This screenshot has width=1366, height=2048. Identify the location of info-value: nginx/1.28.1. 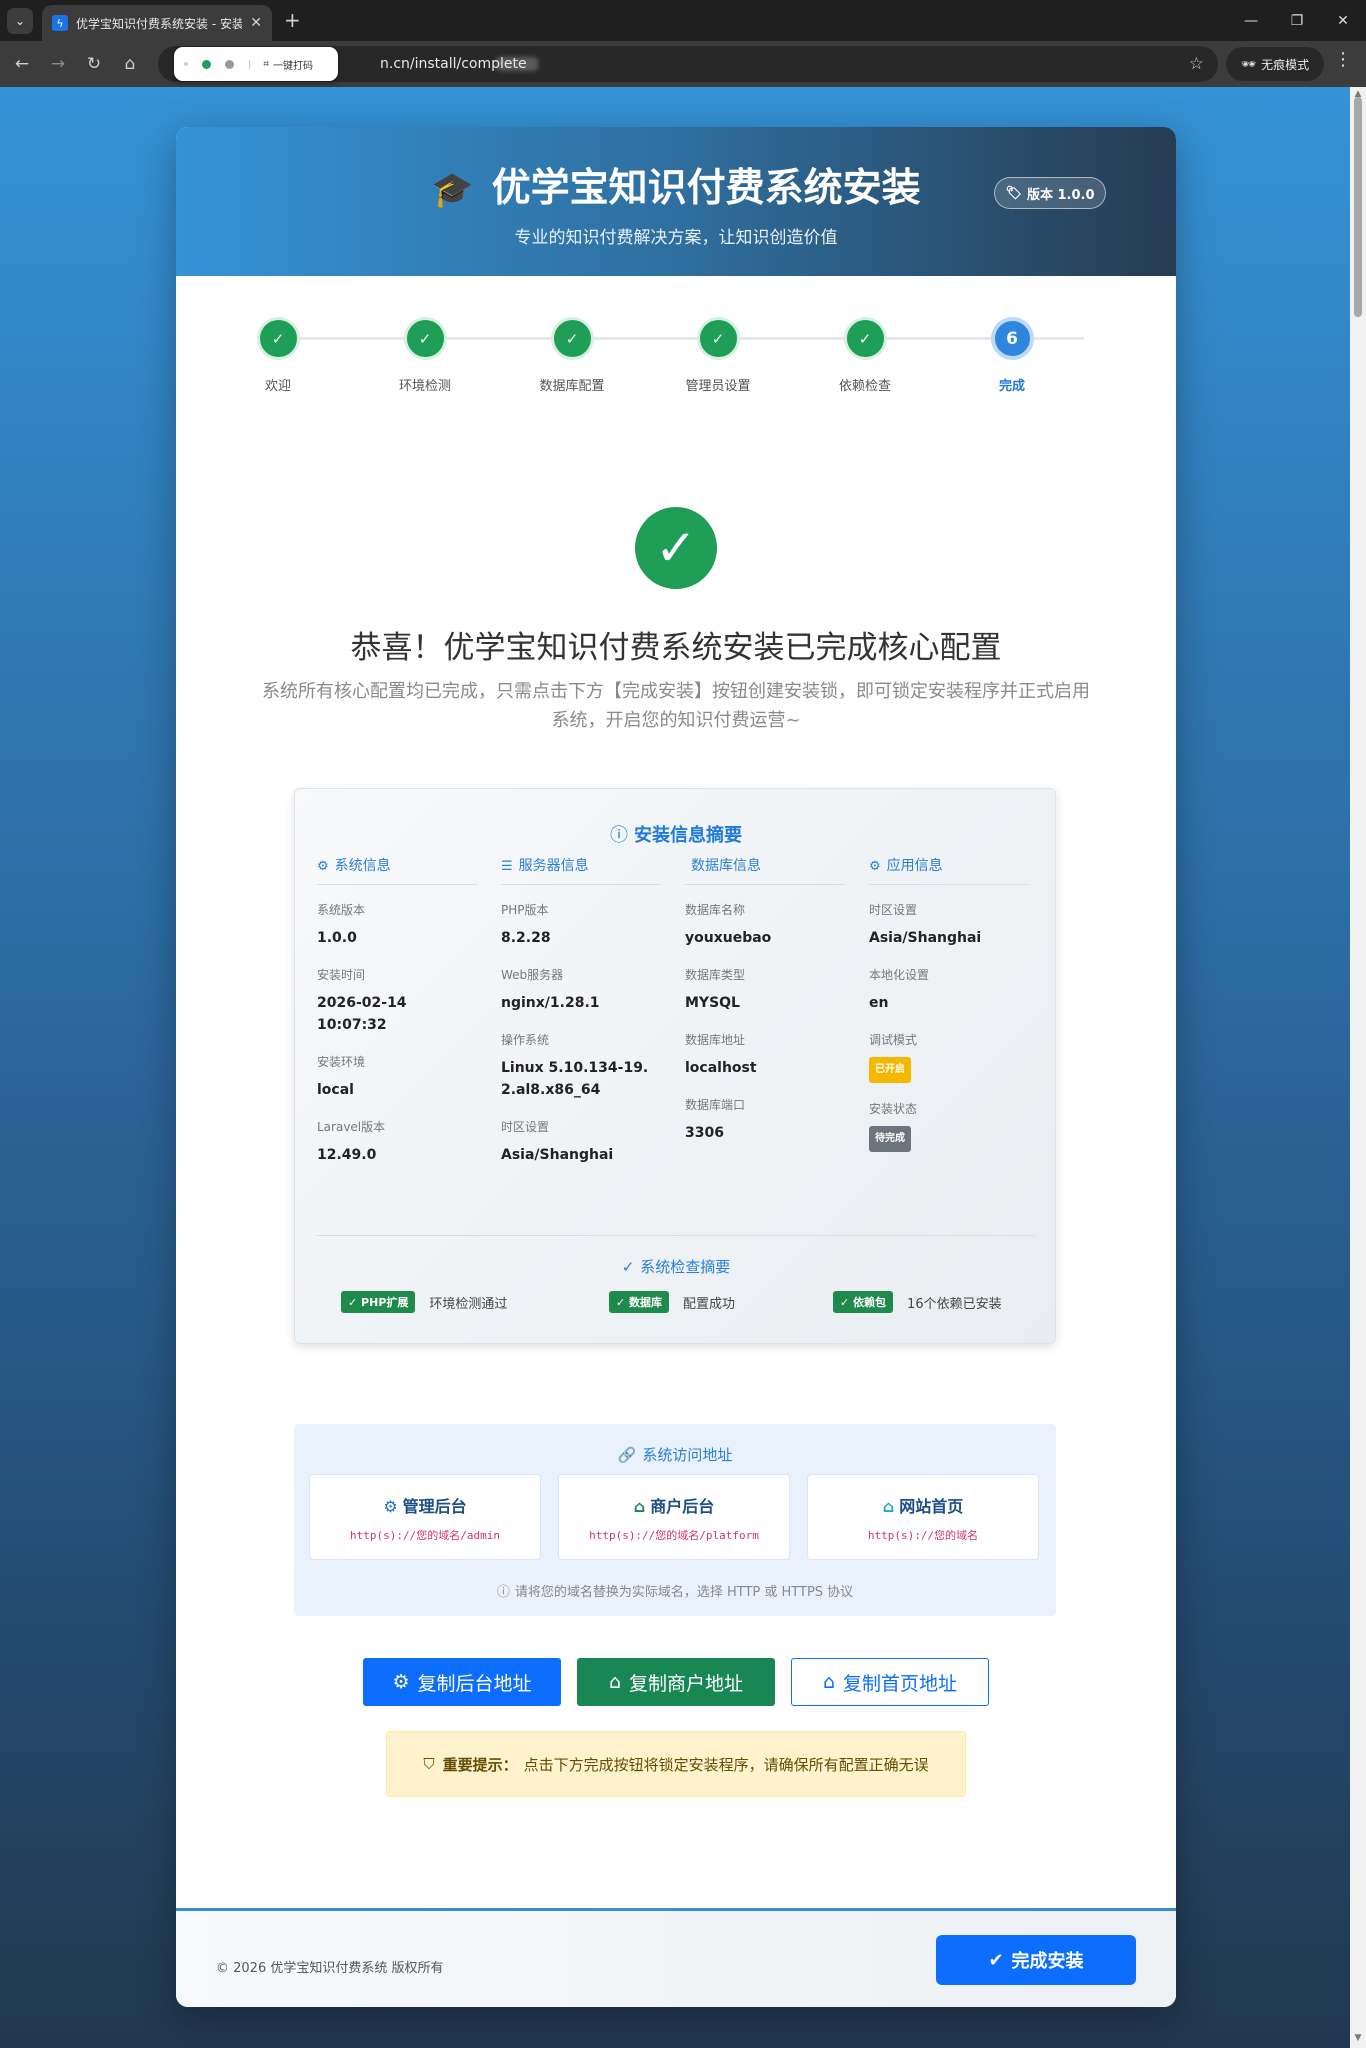
(550, 1003).